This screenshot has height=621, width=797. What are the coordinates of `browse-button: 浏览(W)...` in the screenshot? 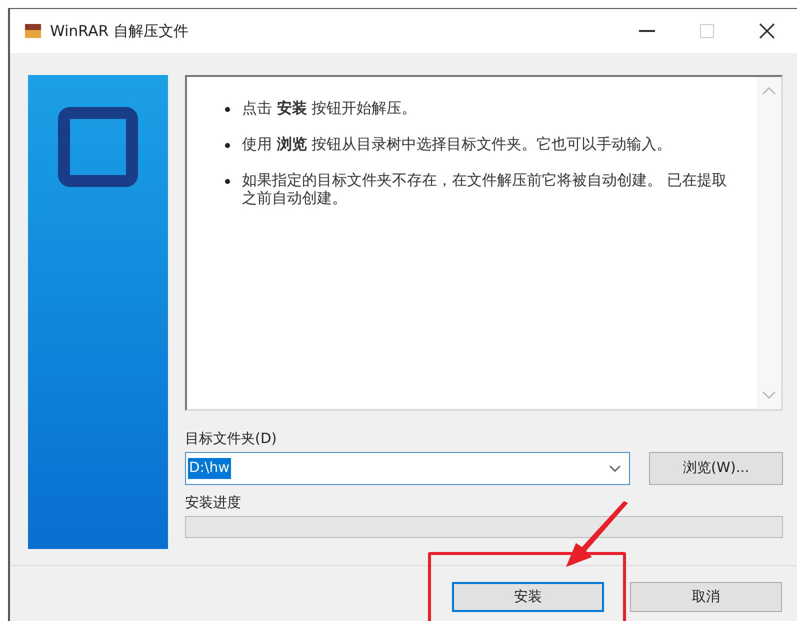 It's located at (716, 468).